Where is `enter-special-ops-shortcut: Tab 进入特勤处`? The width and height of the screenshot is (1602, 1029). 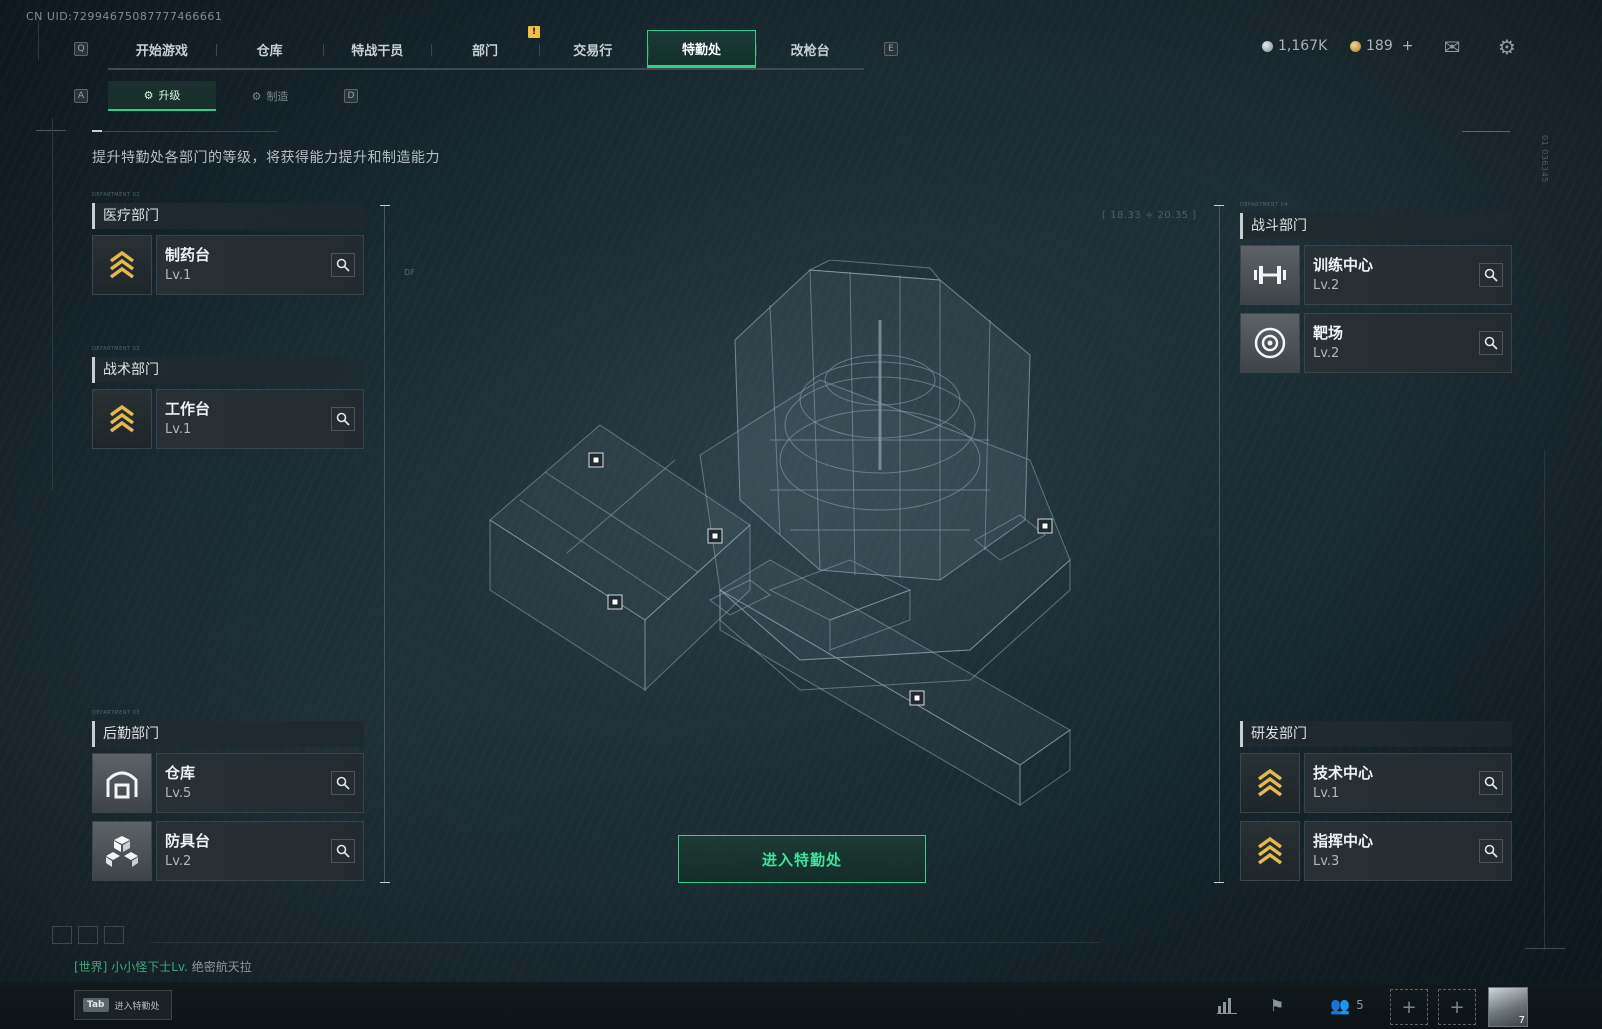
enter-special-ops-shortcut: Tab 进入特勤处 is located at coordinates (123, 1005).